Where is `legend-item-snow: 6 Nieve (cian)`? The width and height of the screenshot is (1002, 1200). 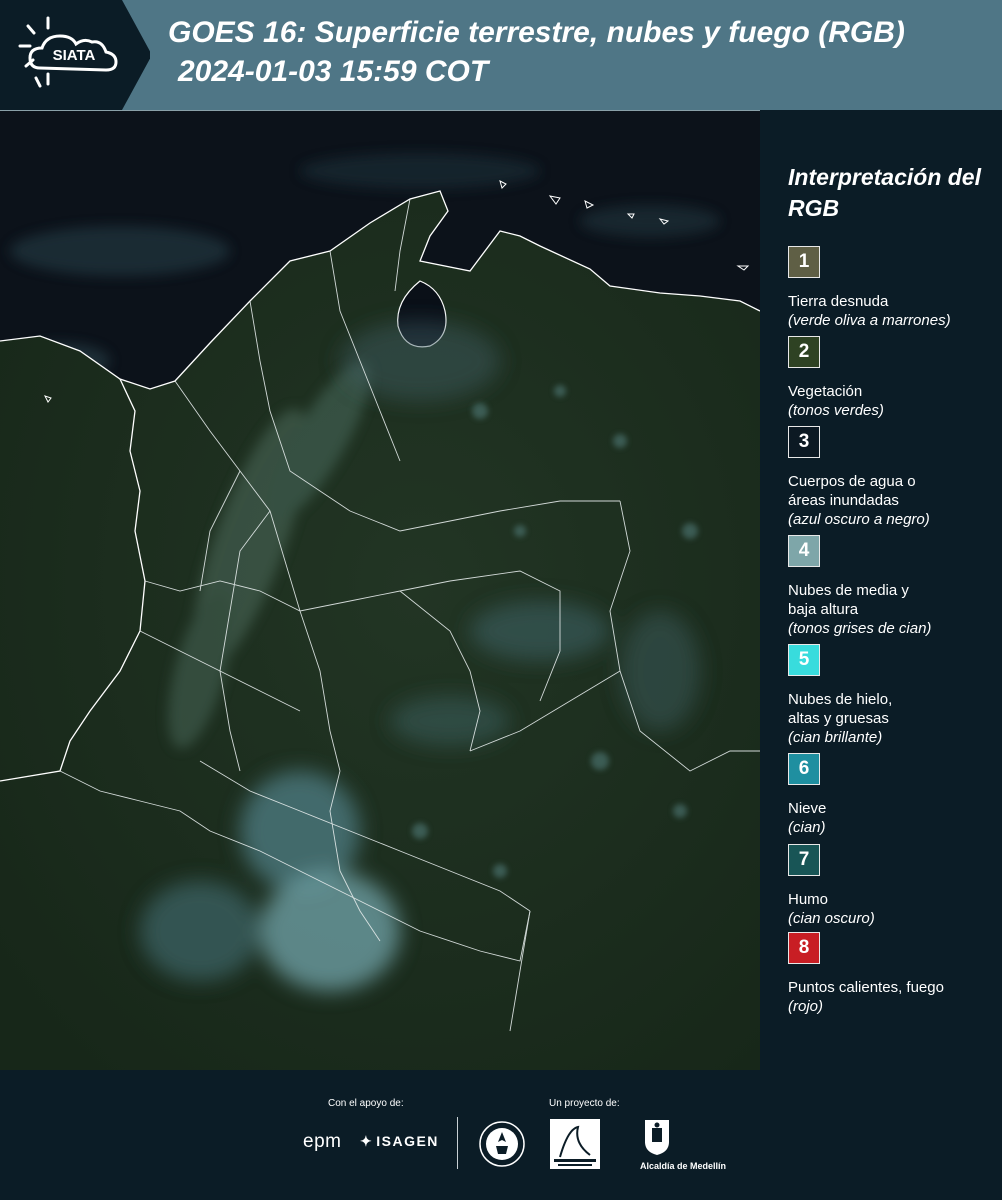 legend-item-snow: 6 Nieve (cian) is located at coordinates (893, 795).